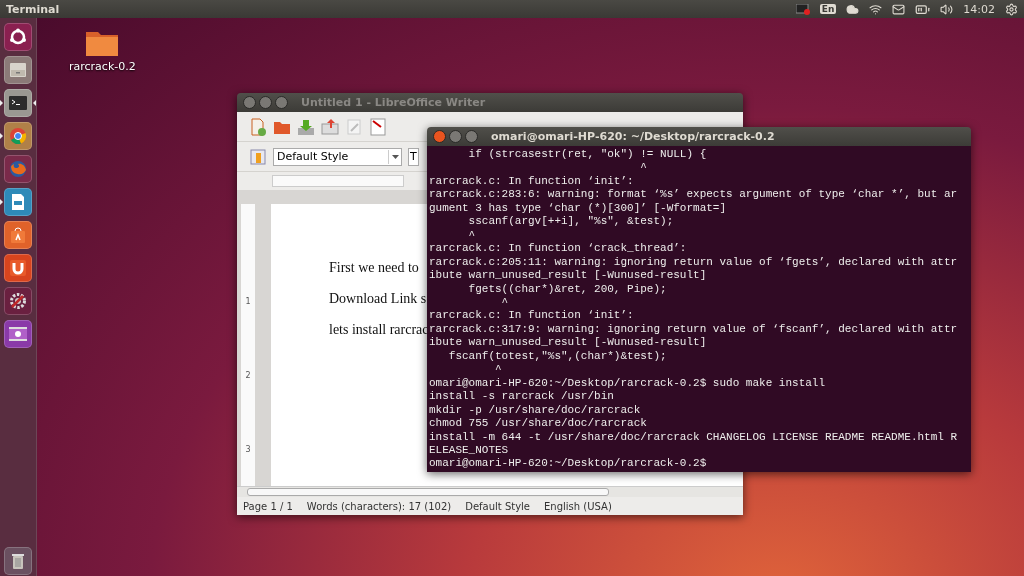 This screenshot has height=576, width=1024. Describe the element at coordinates (268, 506) in the screenshot. I see `status-item: Page 1 / 1` at that location.